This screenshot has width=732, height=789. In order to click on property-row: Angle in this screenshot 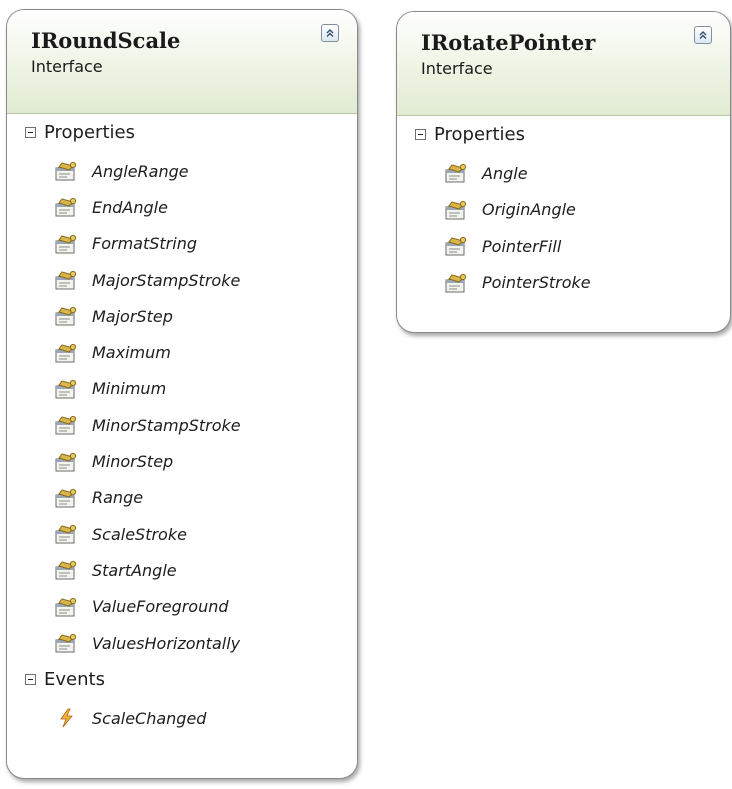, I will do `click(563, 173)`.